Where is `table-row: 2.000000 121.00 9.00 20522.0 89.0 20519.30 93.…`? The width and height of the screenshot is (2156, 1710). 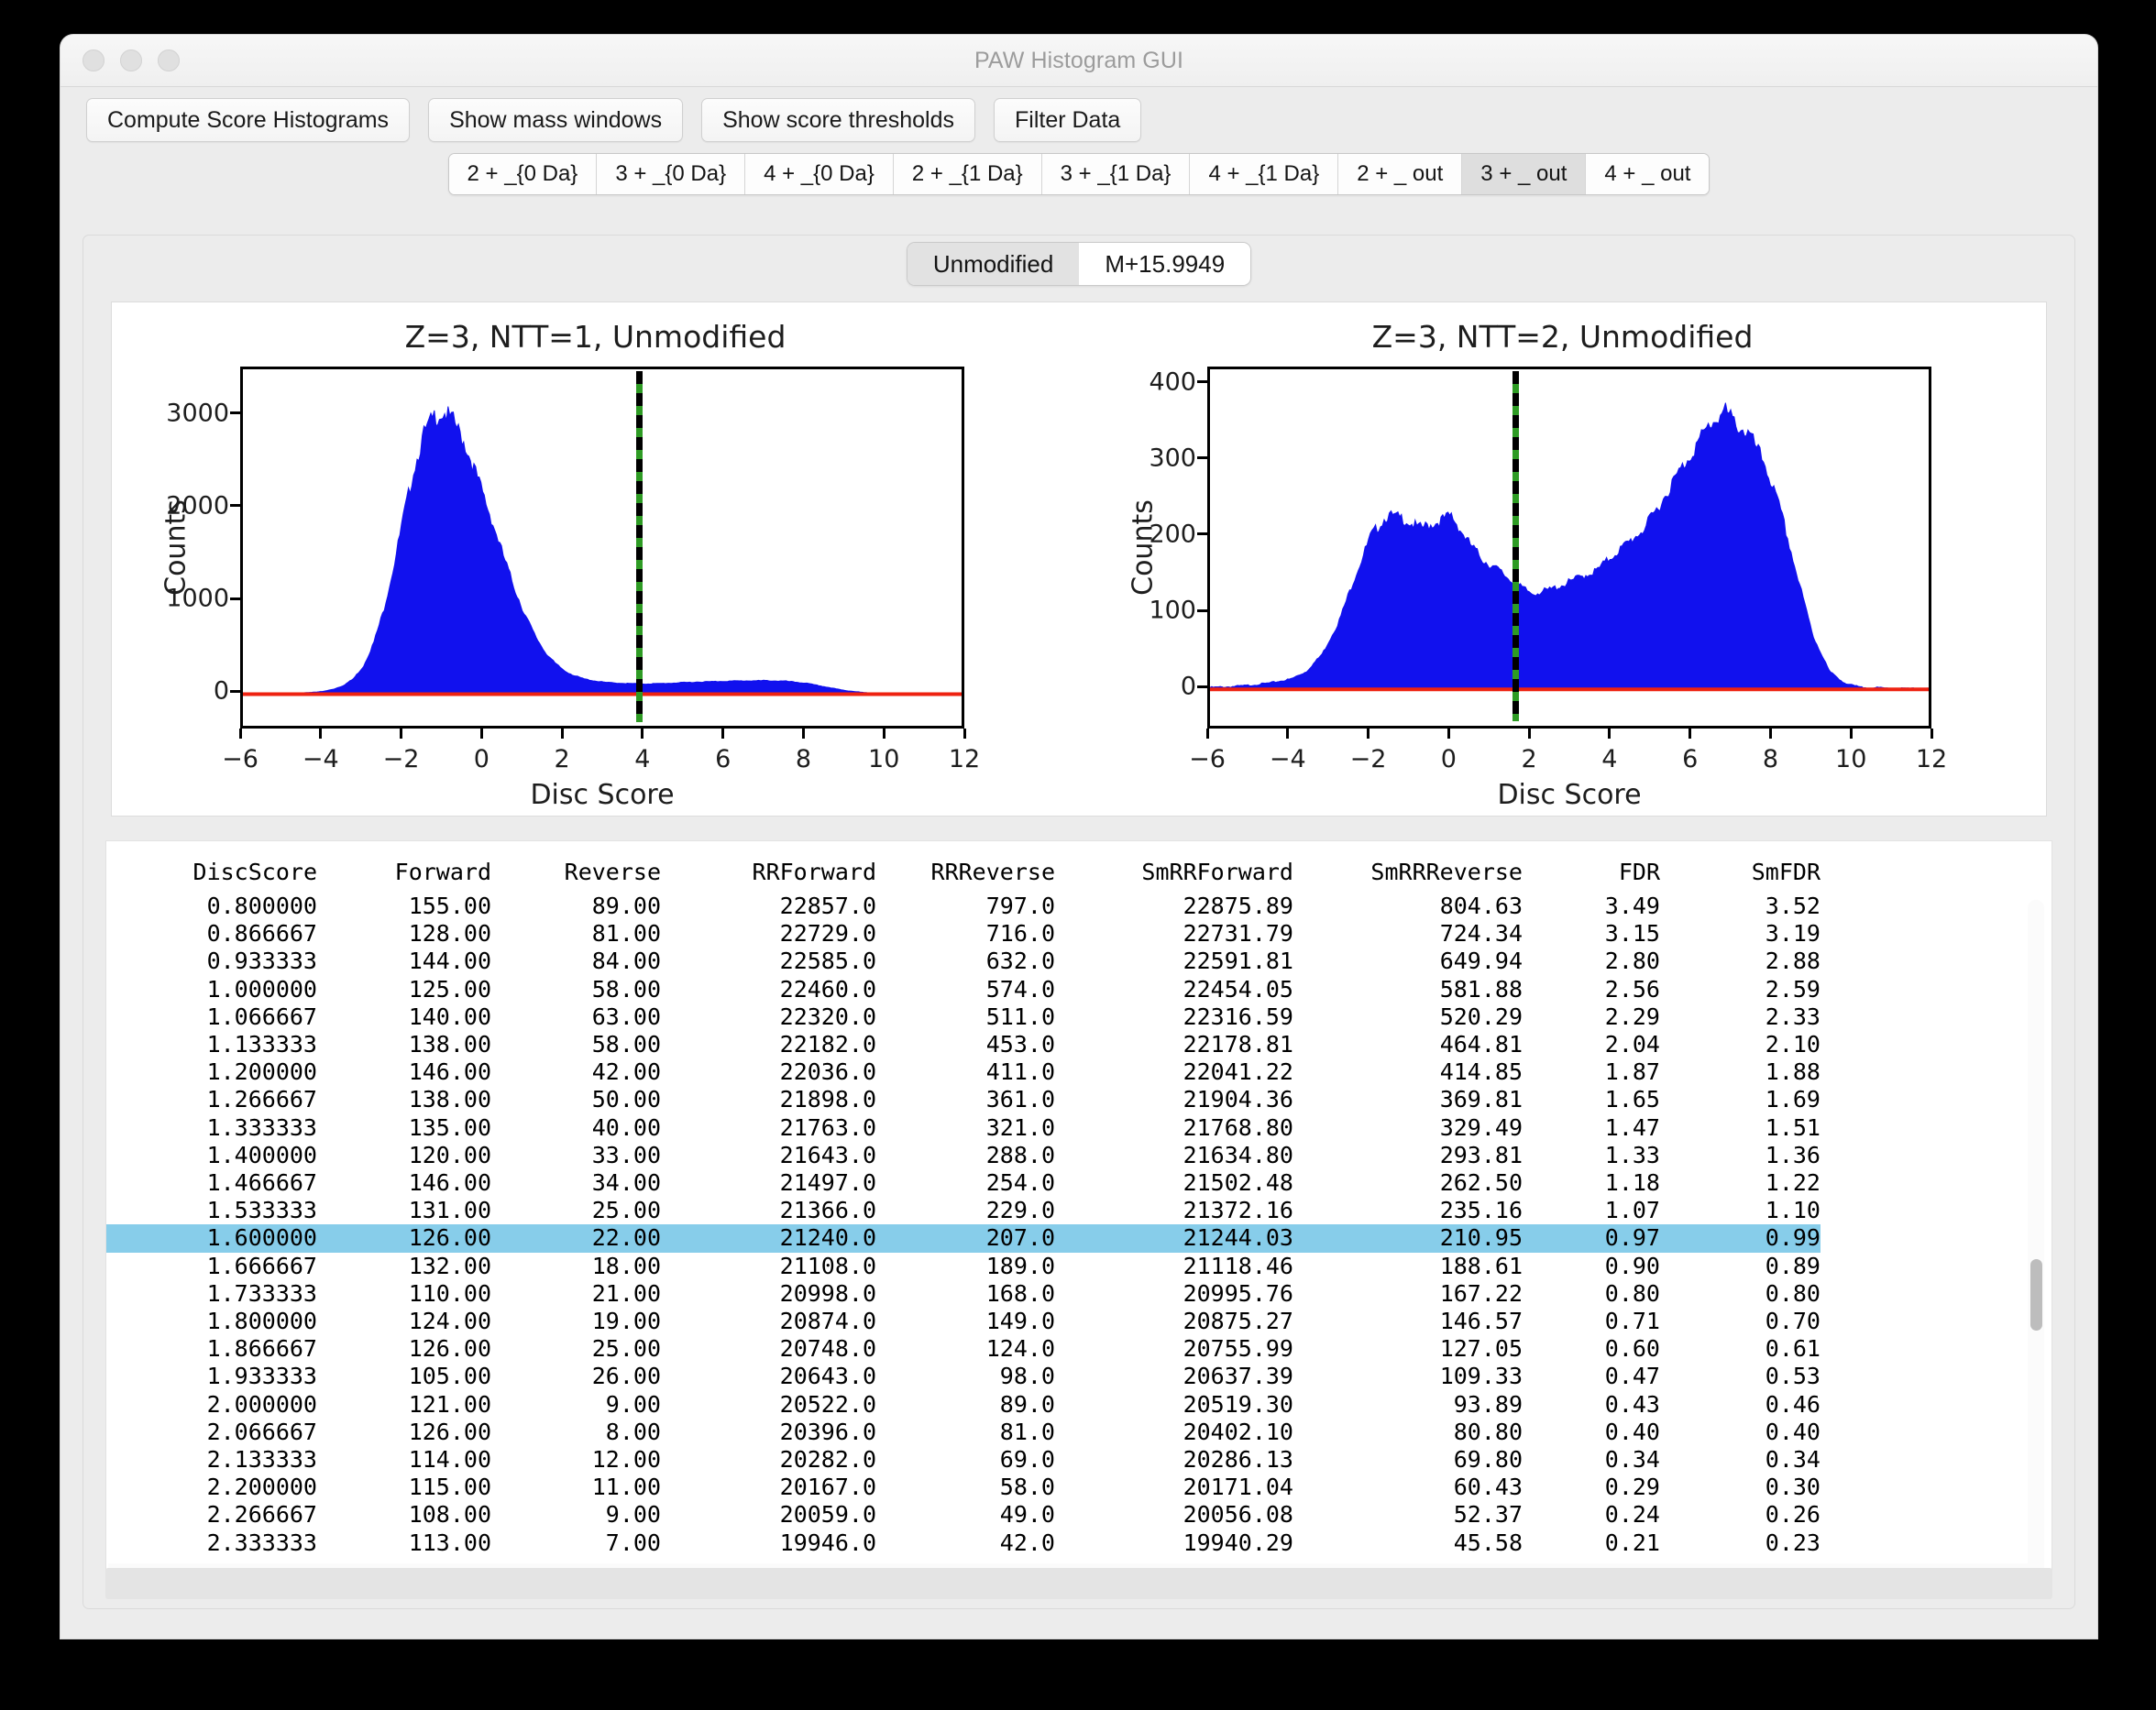
table-row: 2.000000 121.00 9.00 20522.0 89.0 20519.30 93.… is located at coordinates (963, 1405).